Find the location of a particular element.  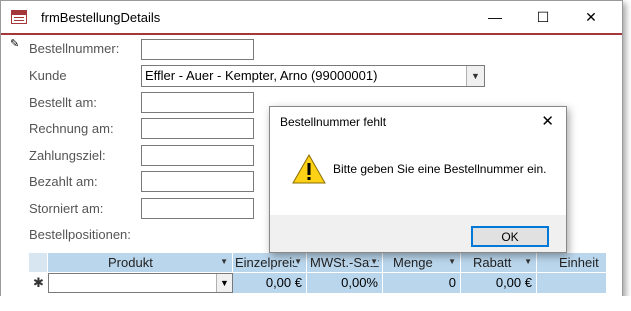

record-selector: ✎ is located at coordinates (12, 166).